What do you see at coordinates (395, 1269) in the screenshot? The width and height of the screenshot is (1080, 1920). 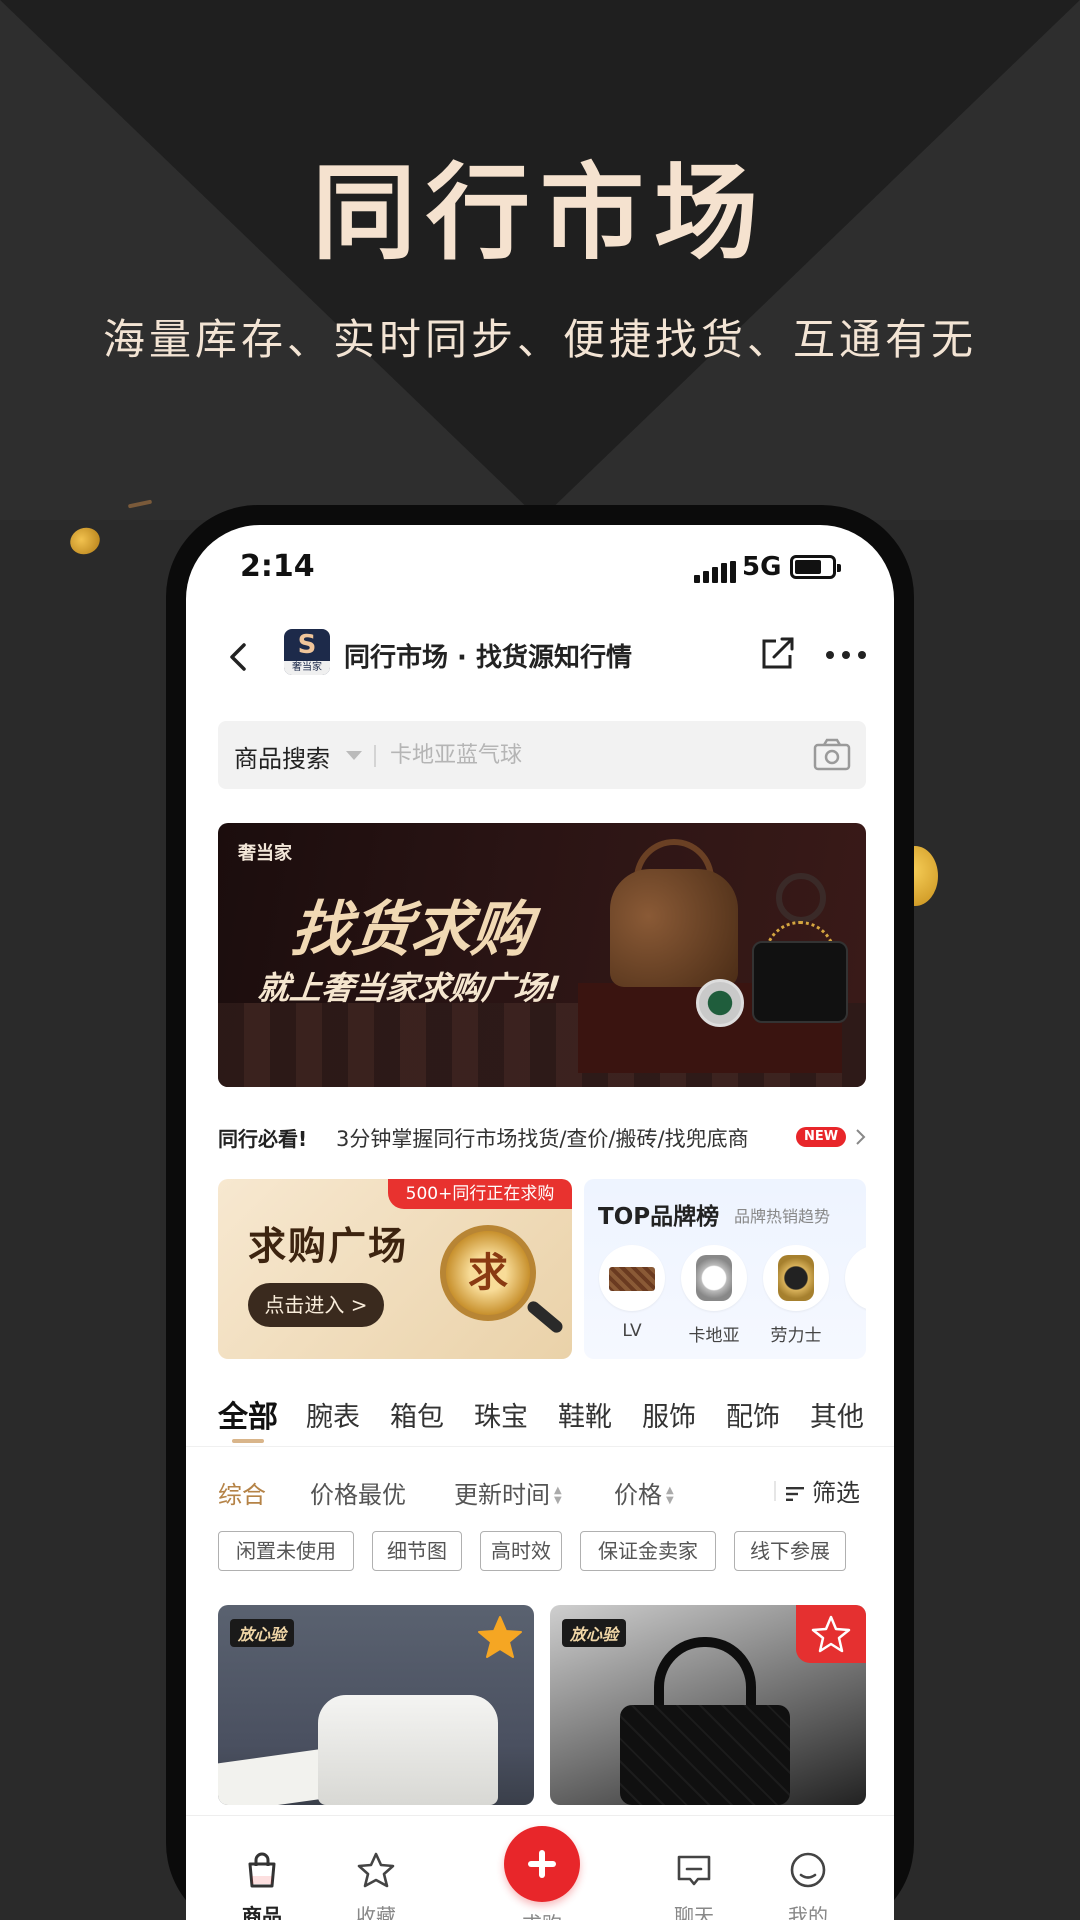 I see `buy-request-plaza-card: 500+同行正在求购 求购广场 点击进入 > 求` at bounding box center [395, 1269].